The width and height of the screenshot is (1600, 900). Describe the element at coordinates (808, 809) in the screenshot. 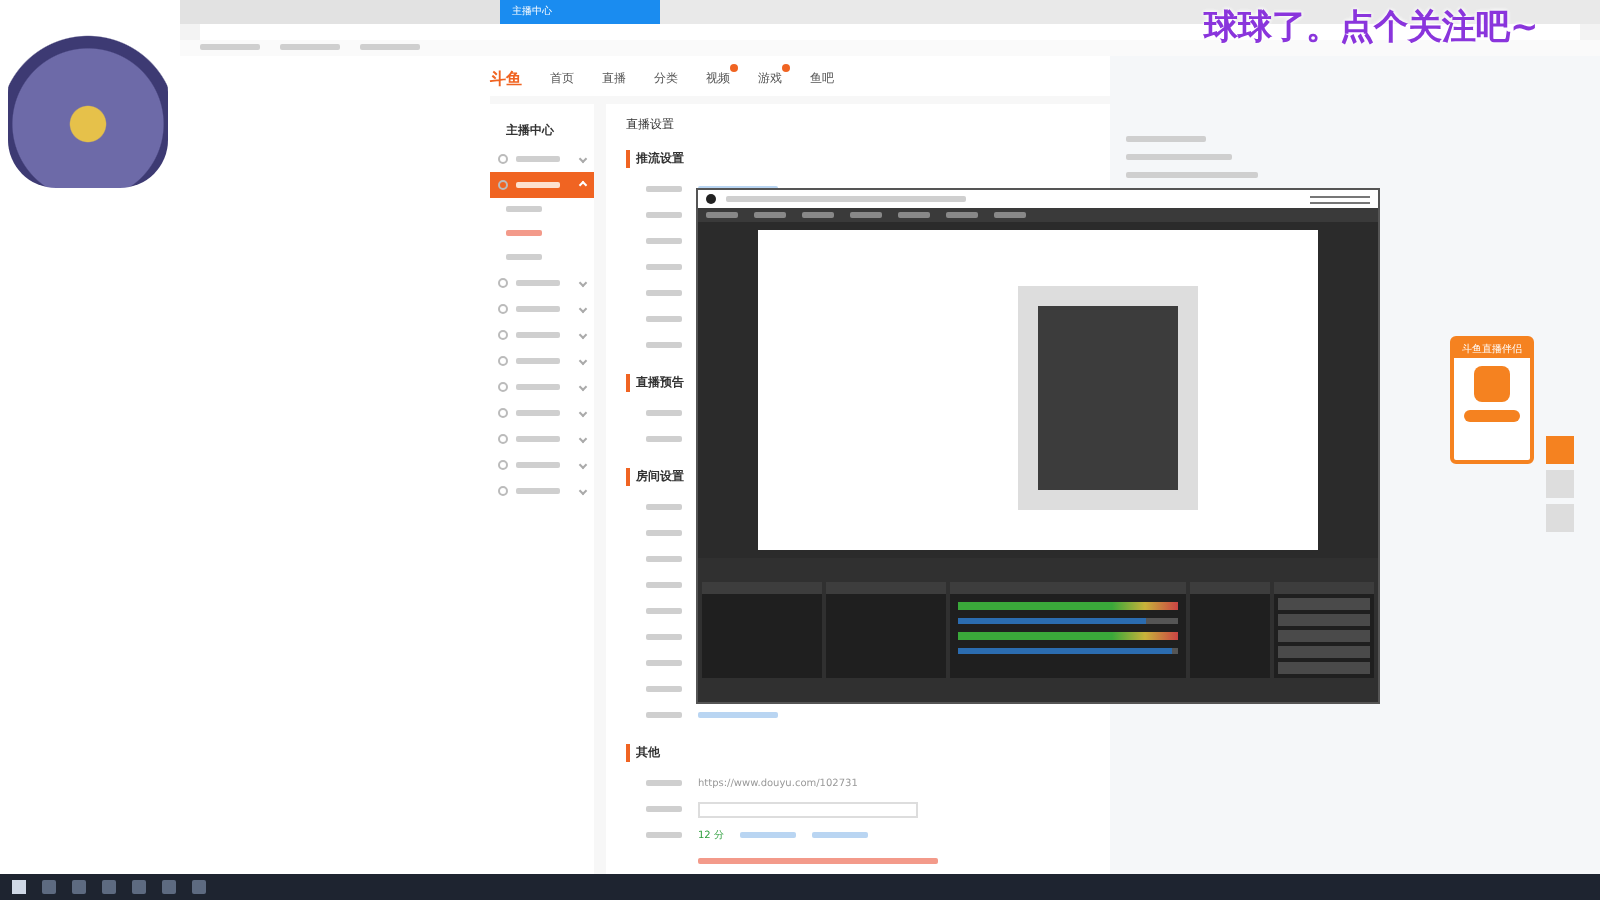

I see `url-input` at that location.